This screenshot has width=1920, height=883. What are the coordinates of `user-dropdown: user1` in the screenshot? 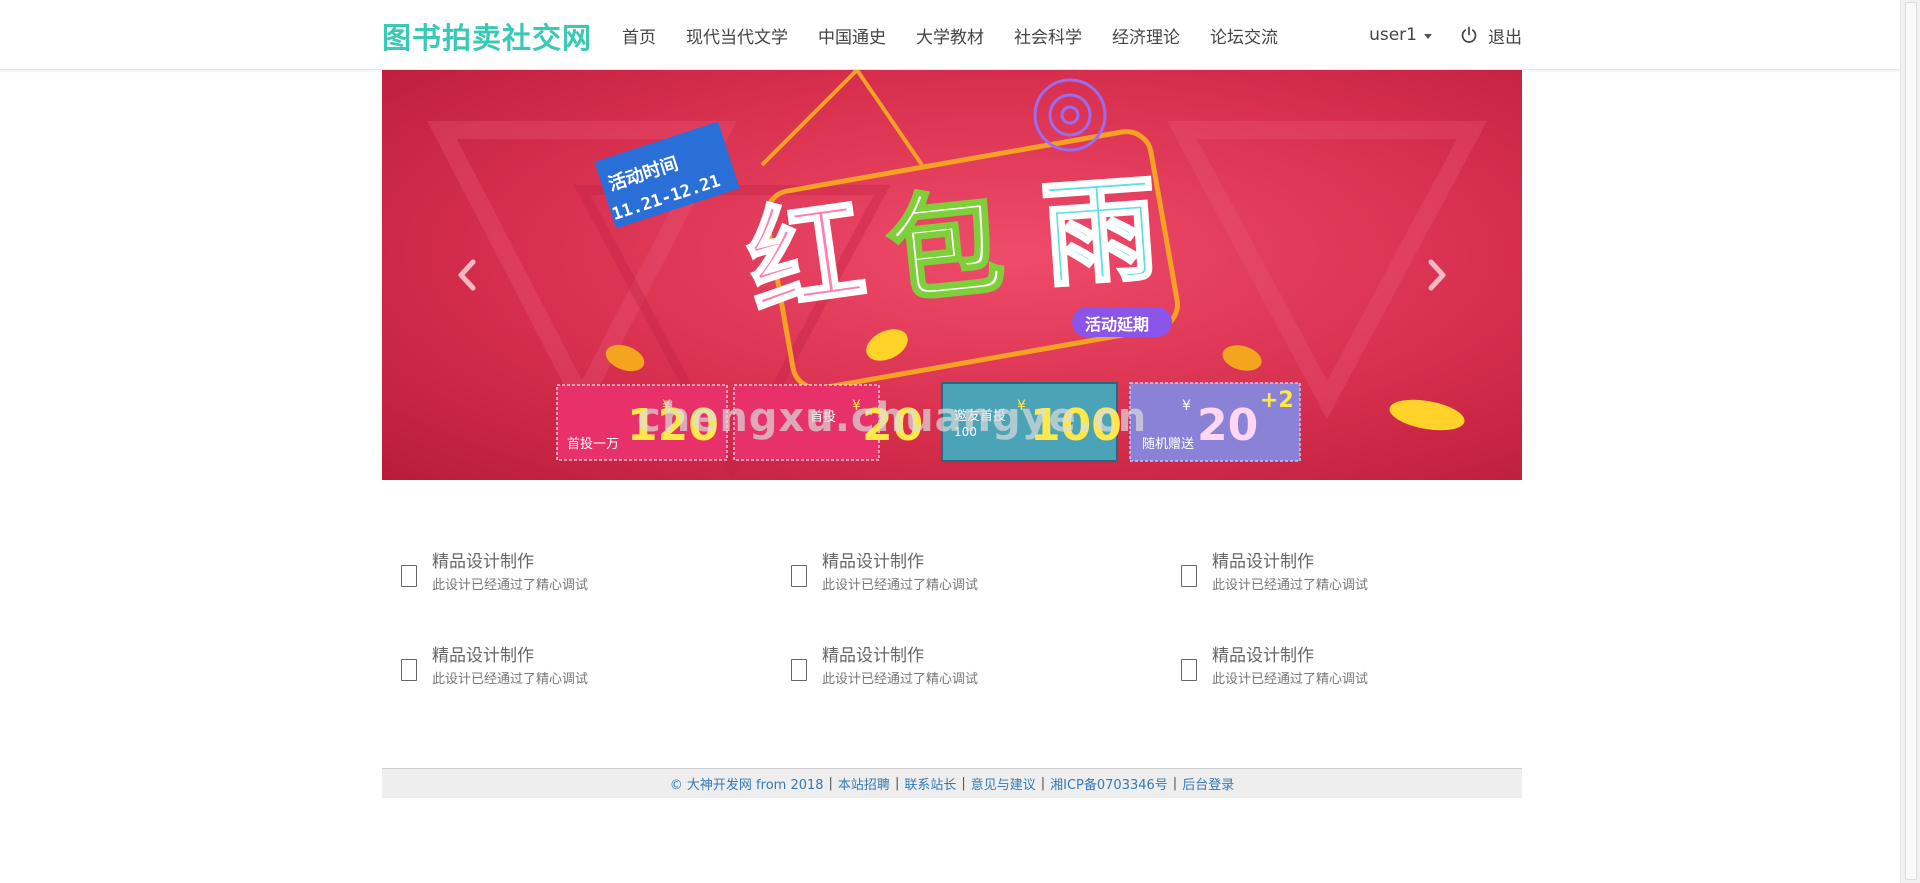 It's located at (1400, 35).